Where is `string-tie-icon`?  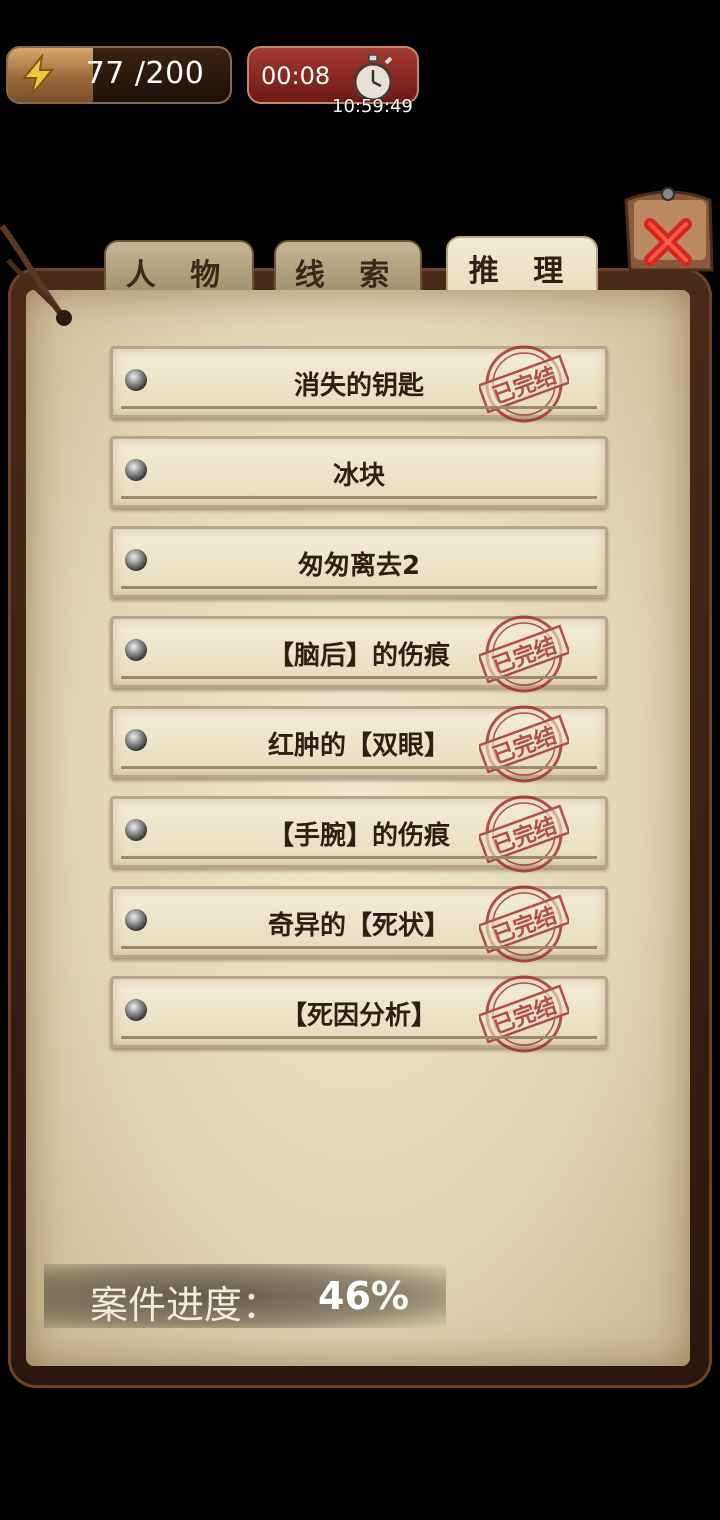
string-tie-icon is located at coordinates (36, 275).